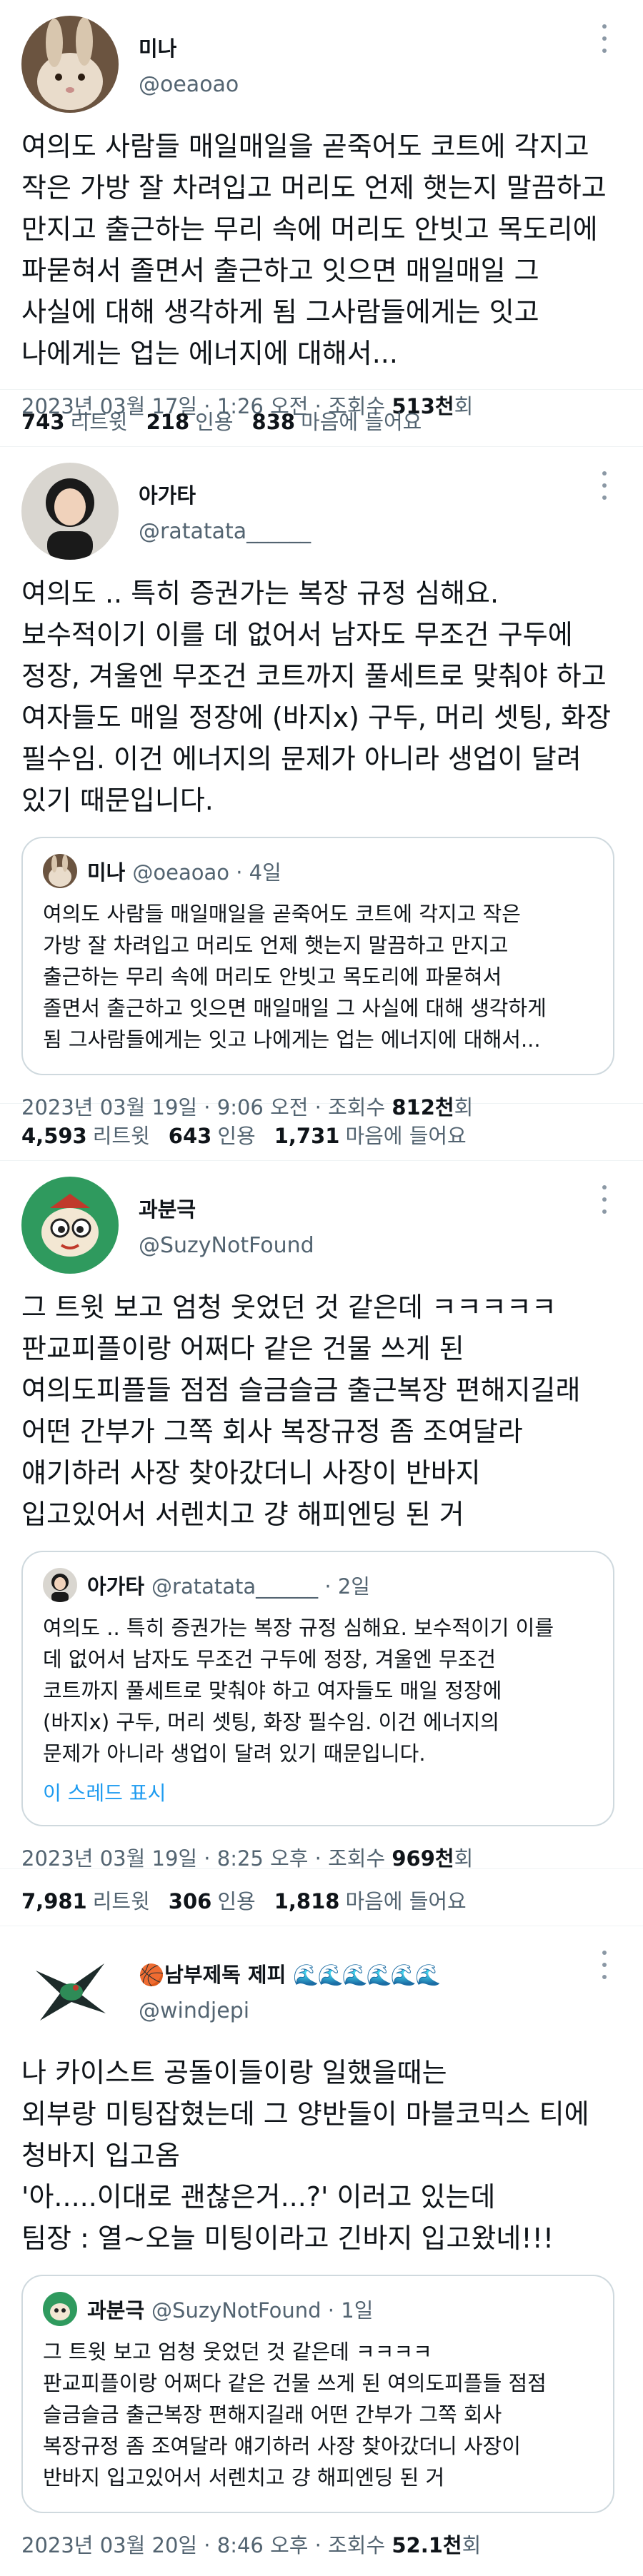  I want to click on quoted-display-name: 아가타, so click(116, 1586).